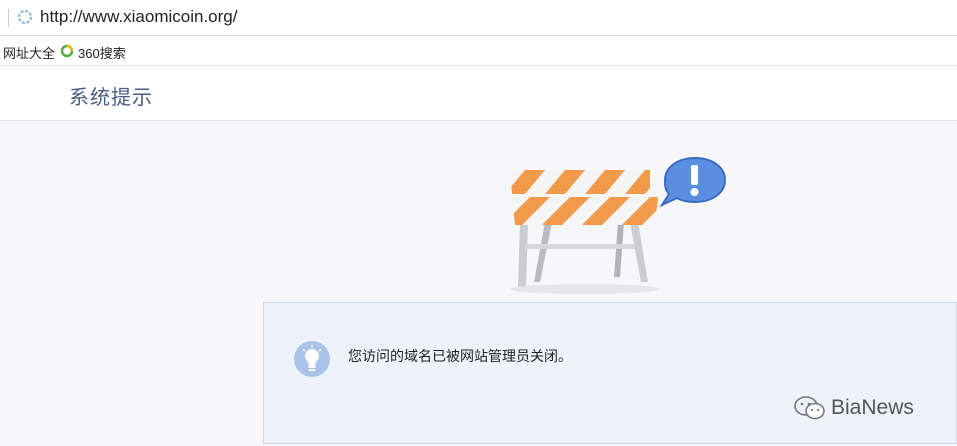 This screenshot has height=446, width=957. Describe the element at coordinates (29, 52) in the screenshot. I see `bookmark-wangzhi-daquan: 网址大全` at that location.